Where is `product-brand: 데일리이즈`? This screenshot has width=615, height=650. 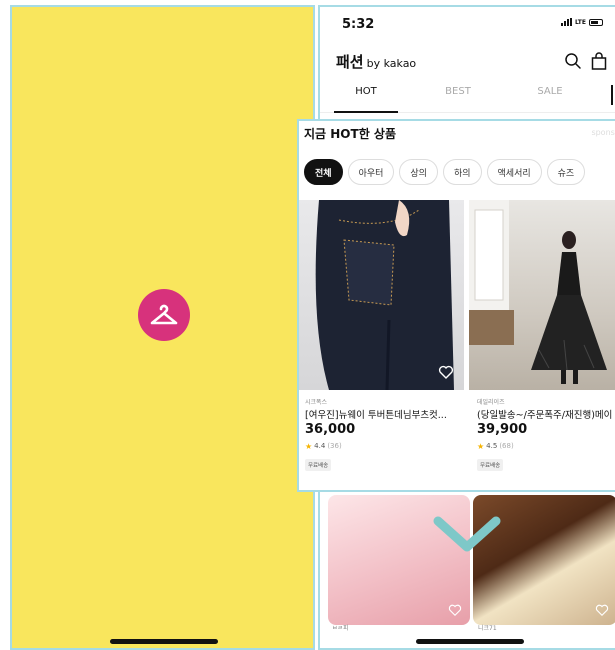
product-brand: 데일리이즈 is located at coordinates (491, 402).